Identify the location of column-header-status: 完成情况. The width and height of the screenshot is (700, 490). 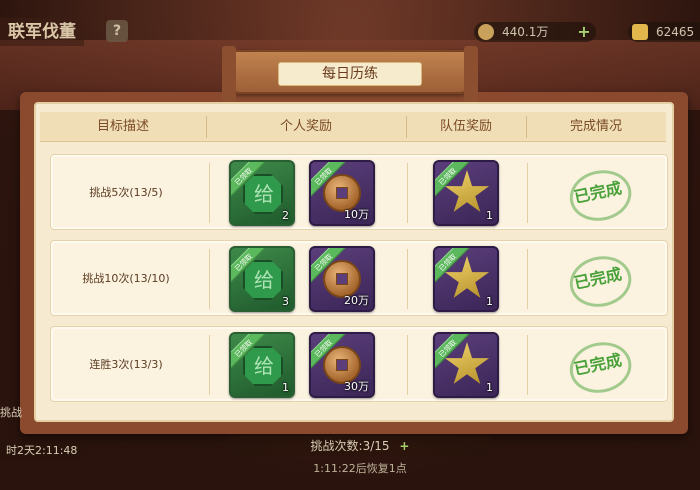
(595, 126).